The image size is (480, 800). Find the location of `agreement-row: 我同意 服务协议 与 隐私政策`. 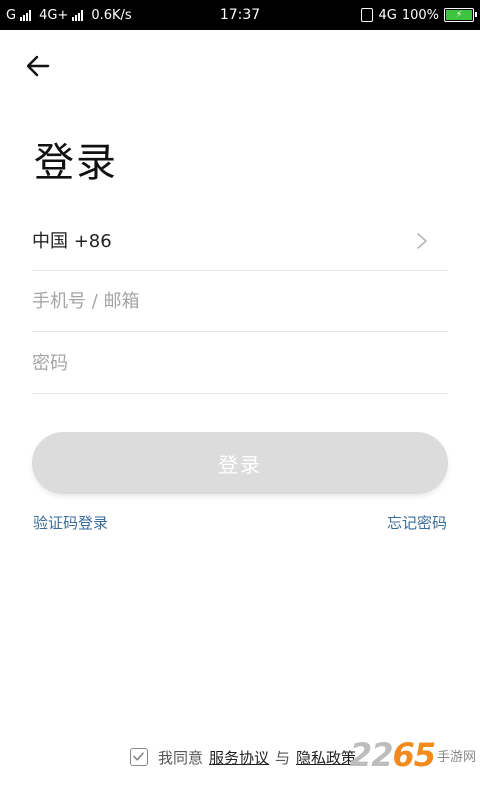

agreement-row: 我同意 服务协议 与 隐私政策 is located at coordinates (243, 757).